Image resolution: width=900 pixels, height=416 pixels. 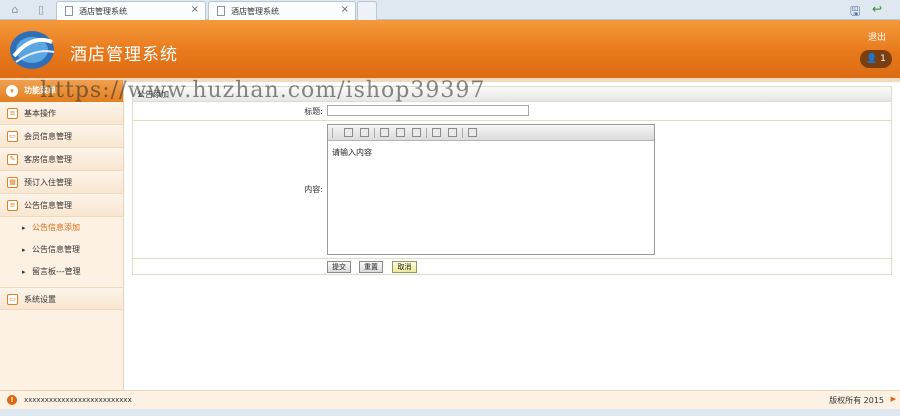 What do you see at coordinates (400, 132) in the screenshot?
I see `copy-icon` at bounding box center [400, 132].